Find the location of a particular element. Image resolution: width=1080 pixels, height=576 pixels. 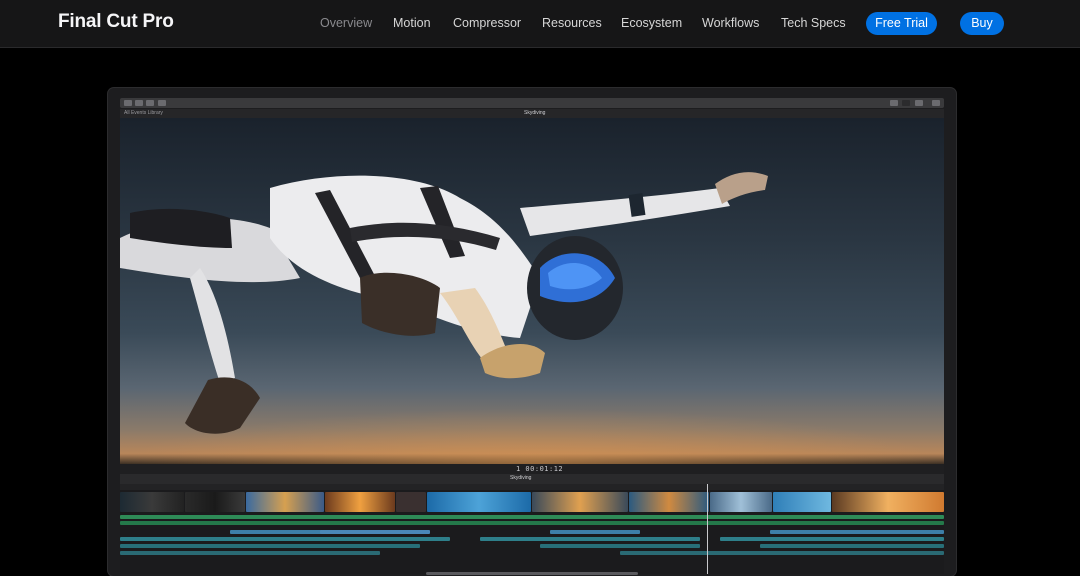

nav-link-resources: Resources is located at coordinates (572, 23).